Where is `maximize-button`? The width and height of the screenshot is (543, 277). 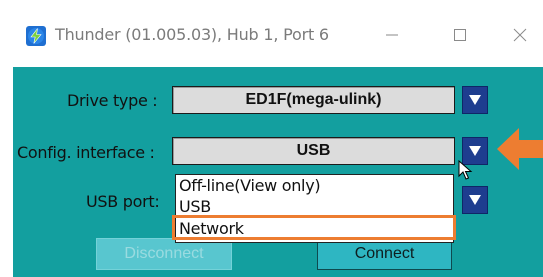 maximize-button is located at coordinates (460, 35).